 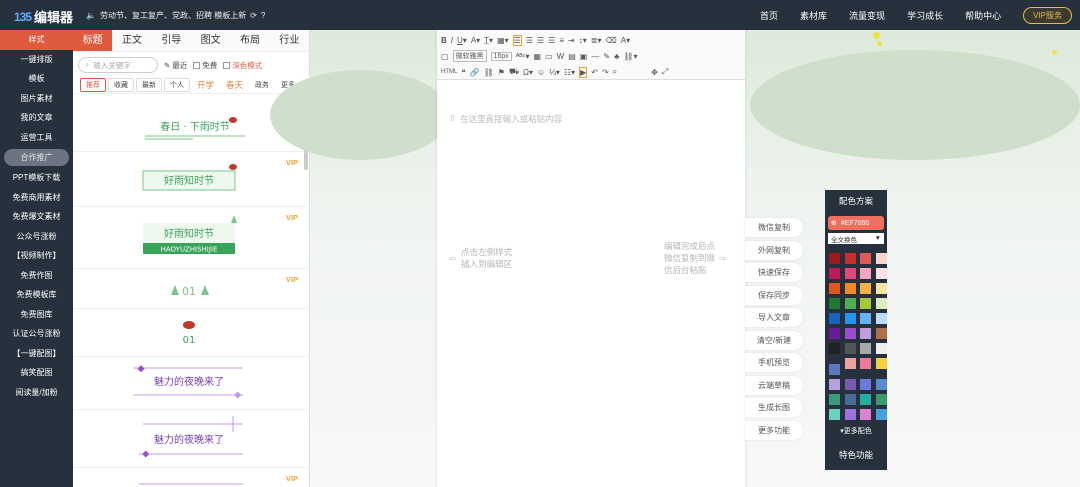 I want to click on video-icon: ▶, so click(x=583, y=72).